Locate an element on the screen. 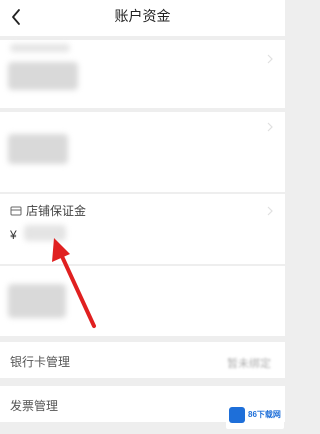 This screenshot has width=320, height=434. currency-symbol: ¥ is located at coordinates (13, 235).